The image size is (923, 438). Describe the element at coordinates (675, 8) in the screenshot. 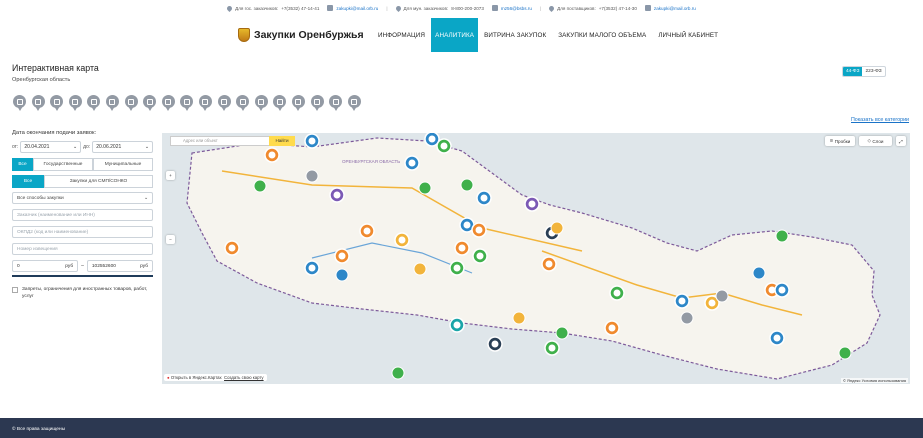

I see `suppliers-mail-link: zakupki@mail.orb.ru` at that location.